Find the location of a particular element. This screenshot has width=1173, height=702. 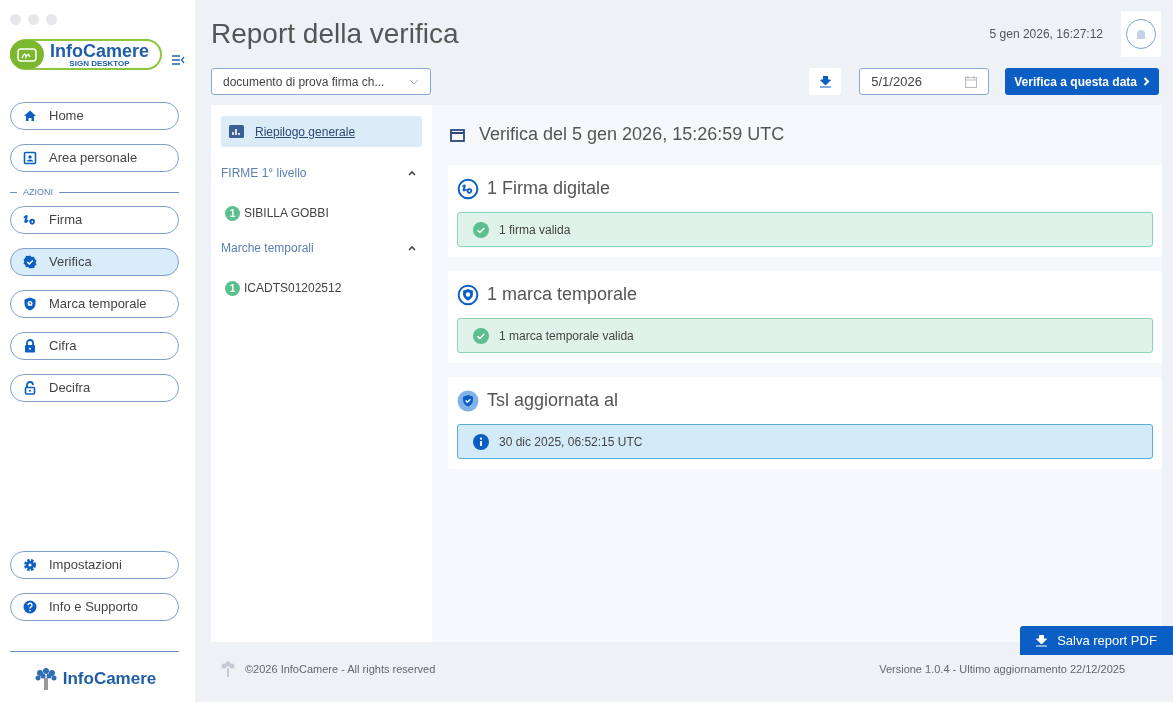

save-pdf-button: Salva report PDF is located at coordinates (1096, 640).